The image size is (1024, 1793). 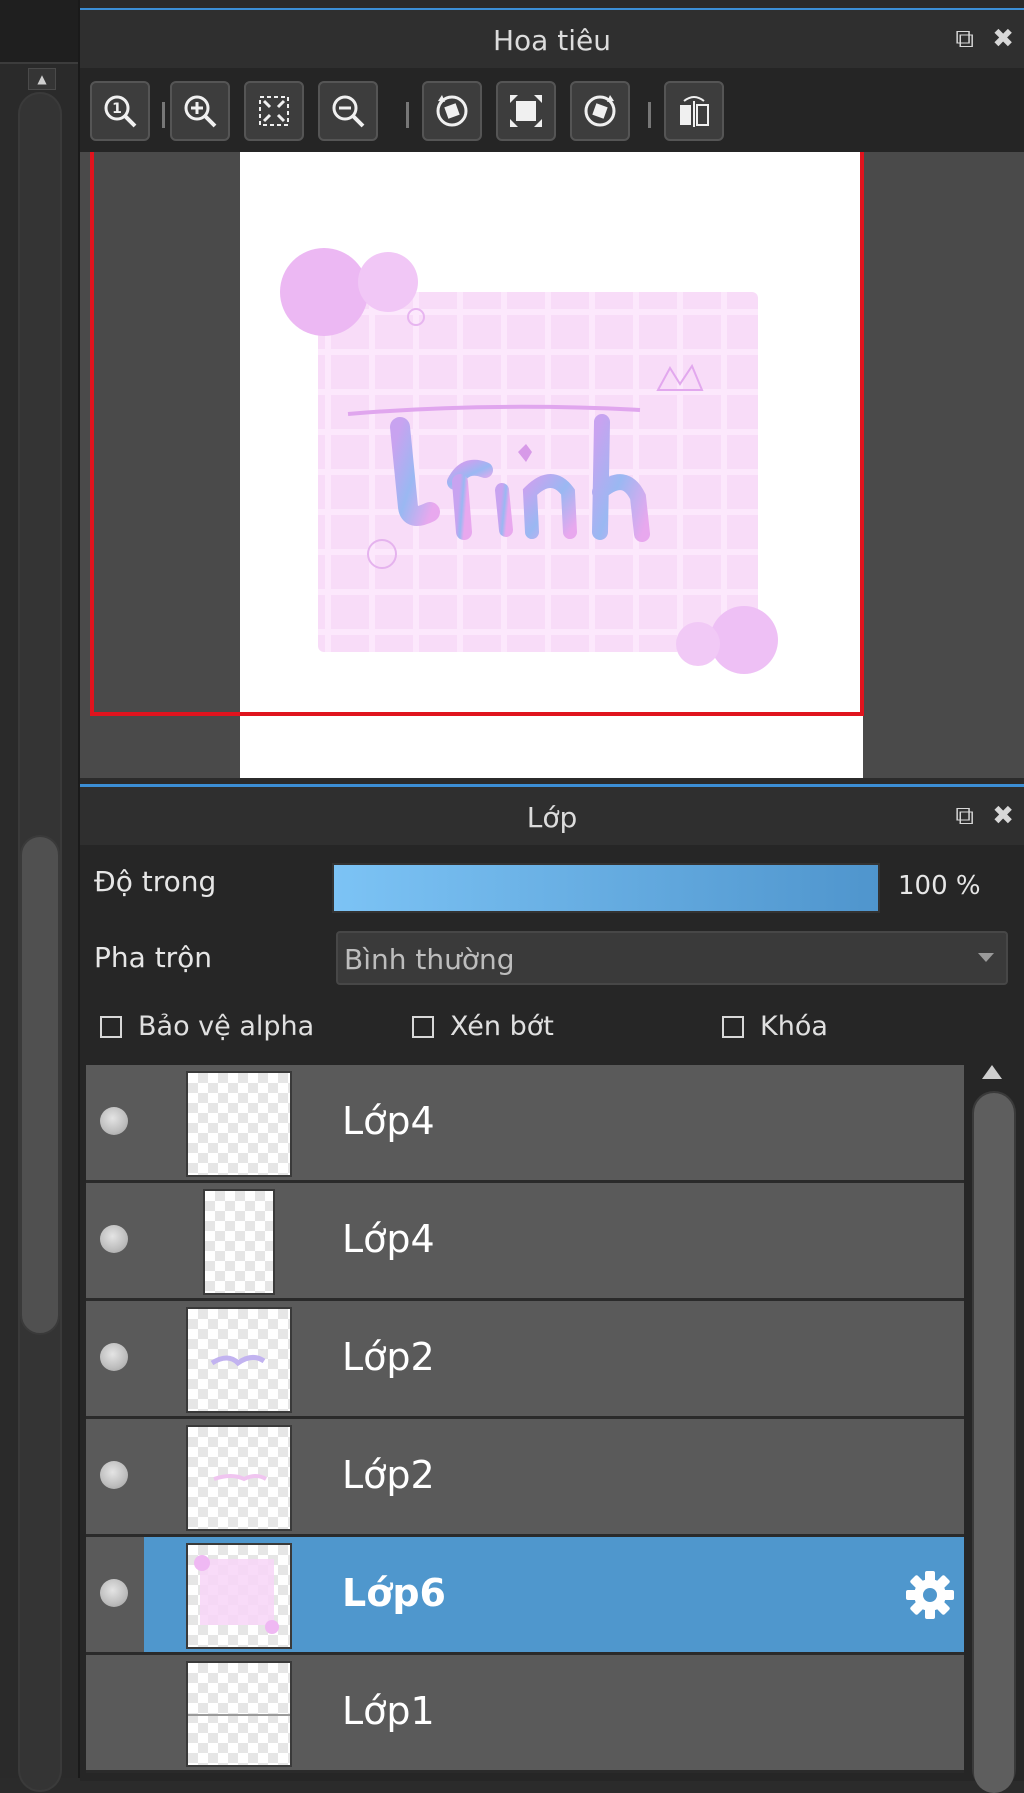 I want to click on fit-to-window-icon, so click(x=274, y=111).